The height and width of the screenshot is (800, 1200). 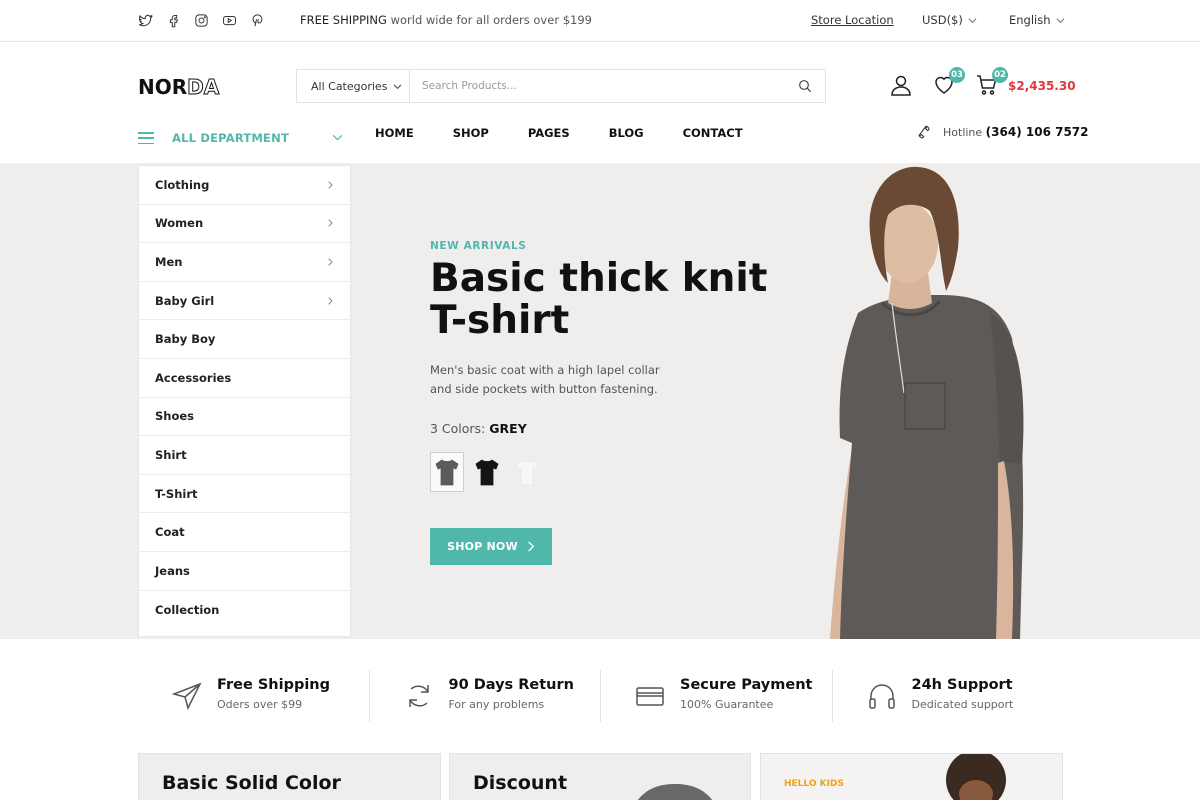 What do you see at coordinates (482, 546) in the screenshot?
I see `shop-now-label: SHOP NOW` at bounding box center [482, 546].